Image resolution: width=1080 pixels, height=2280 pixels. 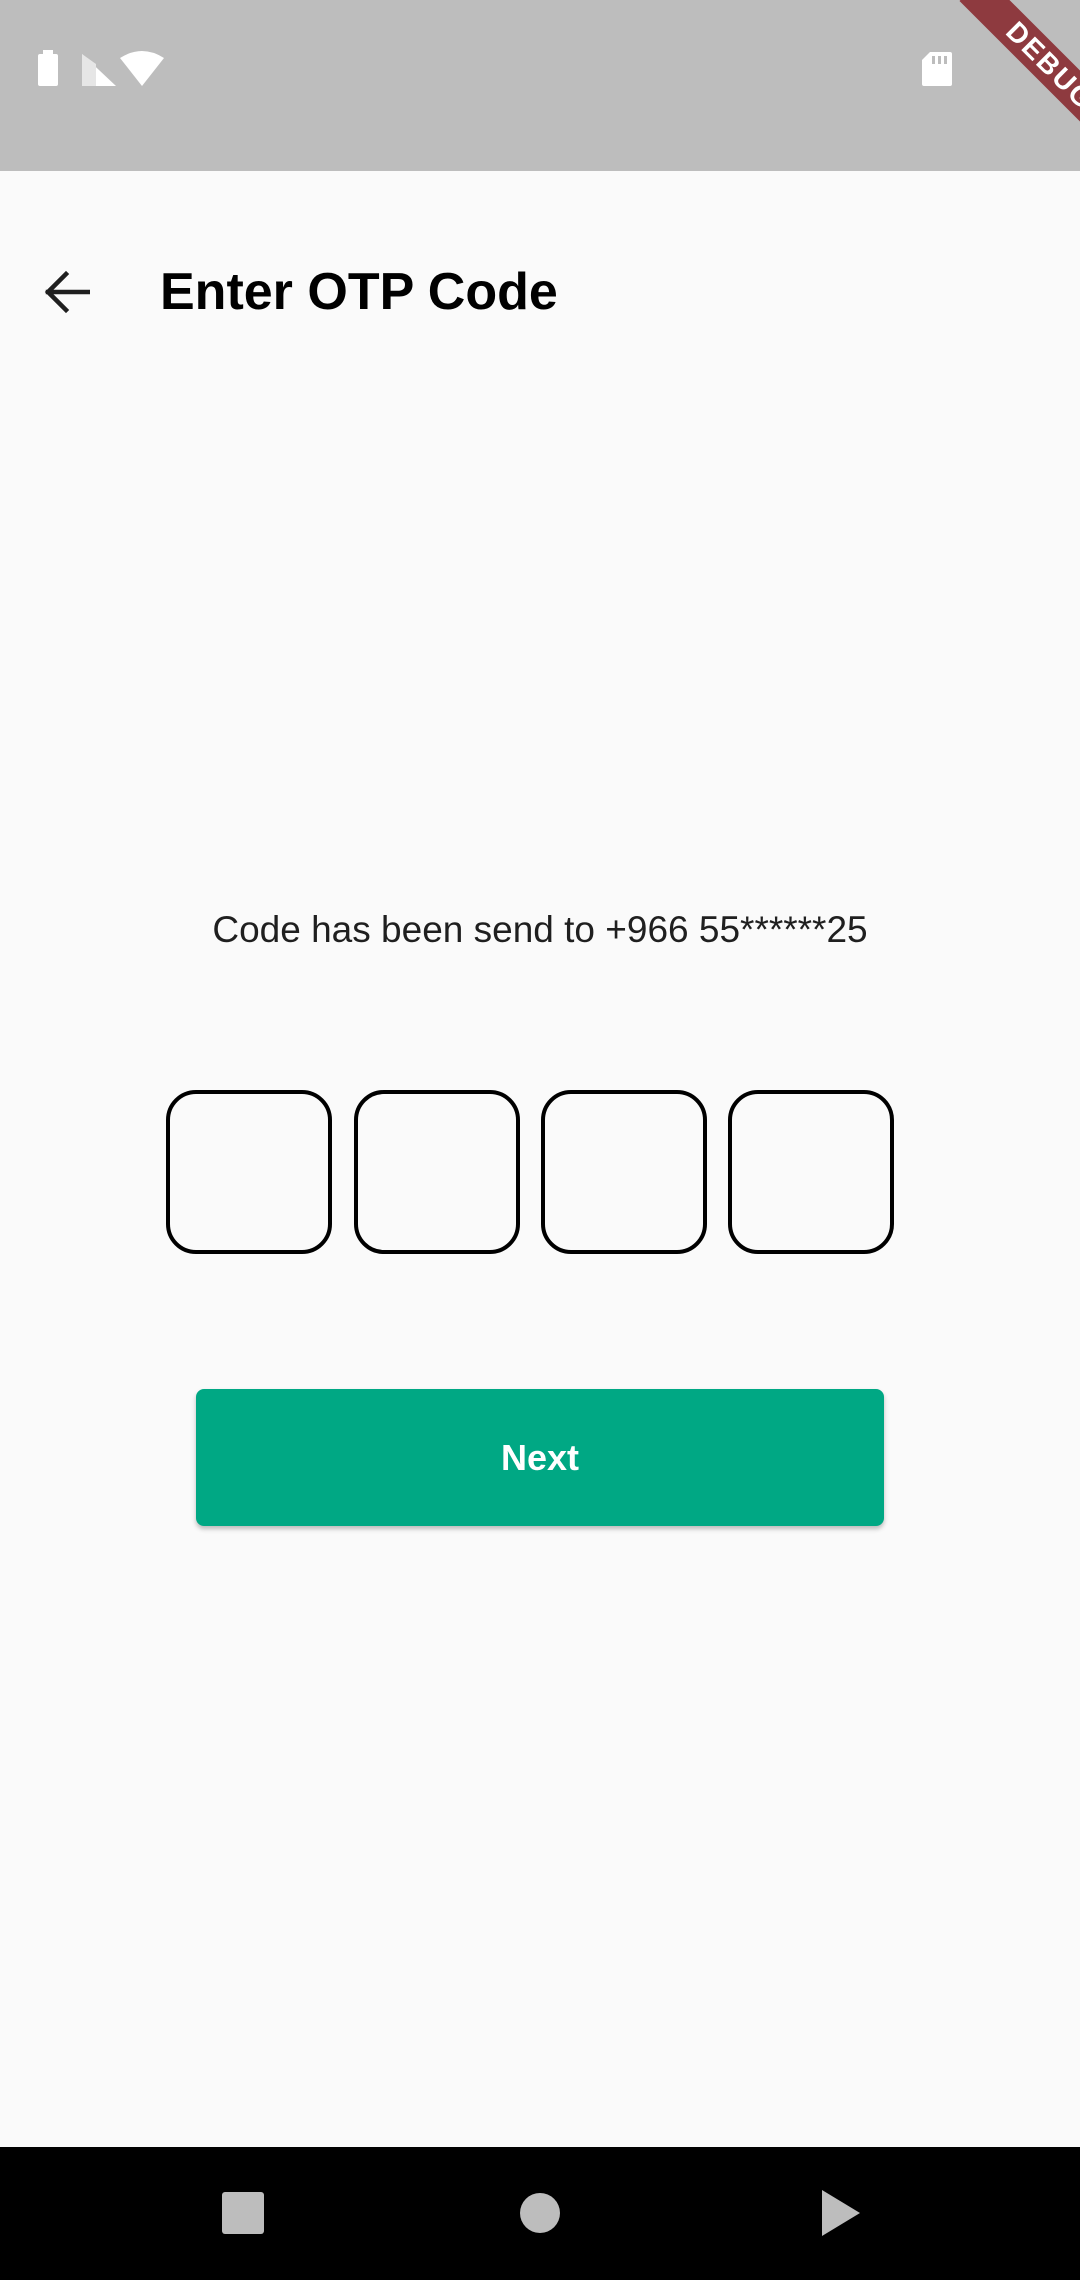 I want to click on home-button, so click(x=540, y=2213).